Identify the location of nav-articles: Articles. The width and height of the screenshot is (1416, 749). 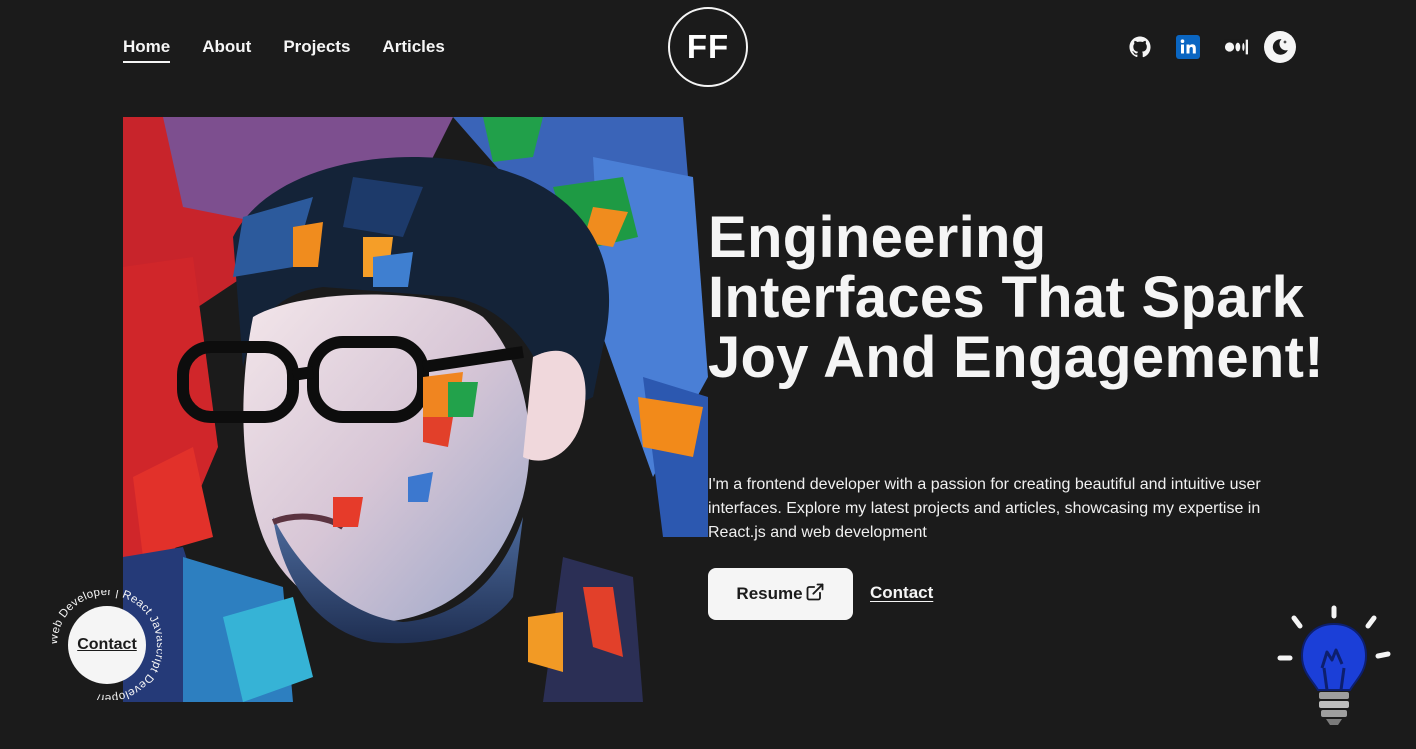
(413, 50).